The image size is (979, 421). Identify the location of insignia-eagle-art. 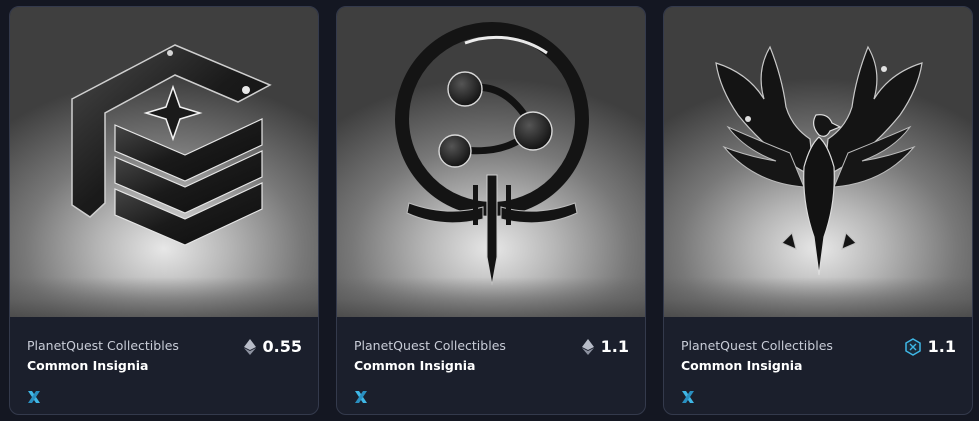
(819, 160).